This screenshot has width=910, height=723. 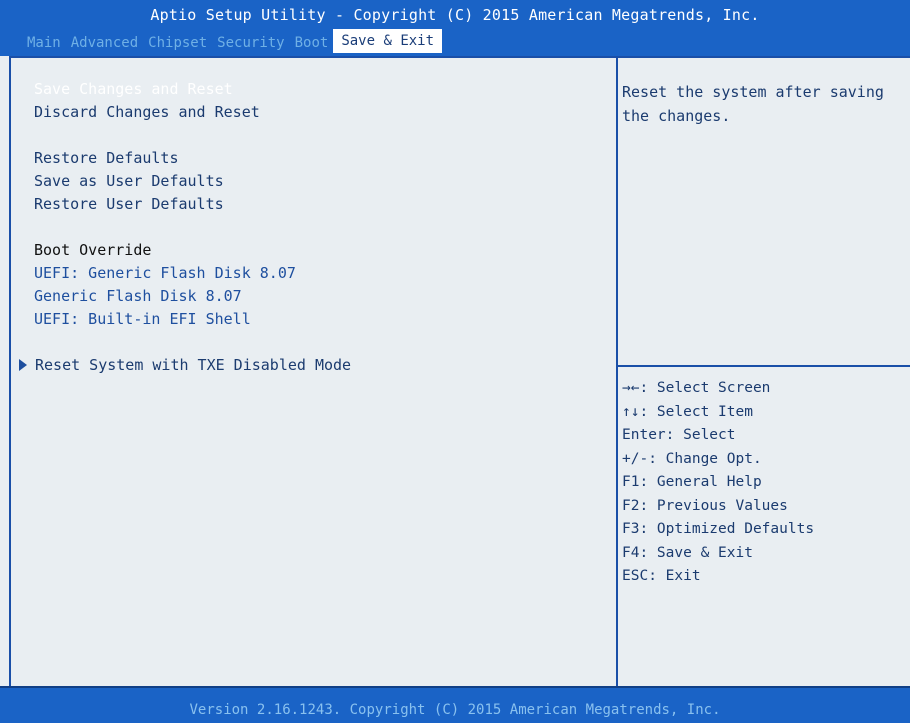 What do you see at coordinates (177, 43) in the screenshot?
I see `tab-chipset: Chipset` at bounding box center [177, 43].